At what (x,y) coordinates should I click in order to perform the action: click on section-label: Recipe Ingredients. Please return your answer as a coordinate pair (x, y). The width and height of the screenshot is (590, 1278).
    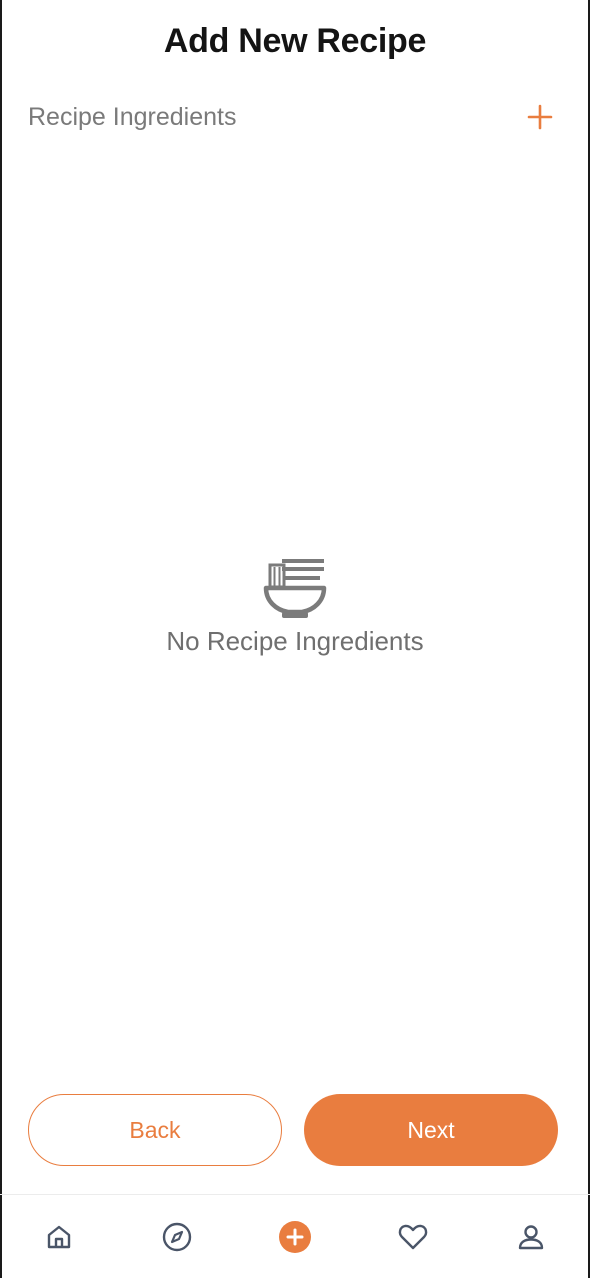
    Looking at the image, I should click on (132, 116).